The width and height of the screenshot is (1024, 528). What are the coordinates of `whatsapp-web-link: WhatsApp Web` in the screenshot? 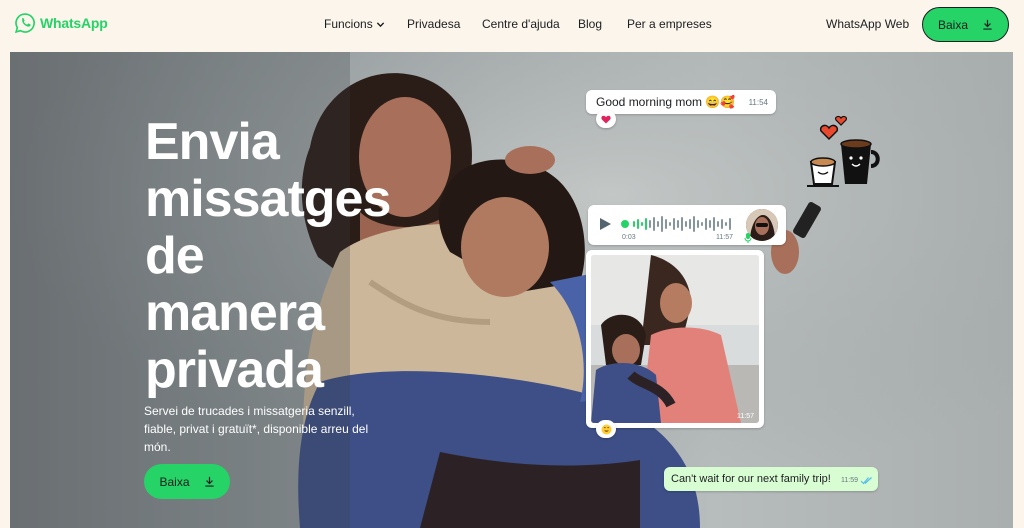 It's located at (867, 24).